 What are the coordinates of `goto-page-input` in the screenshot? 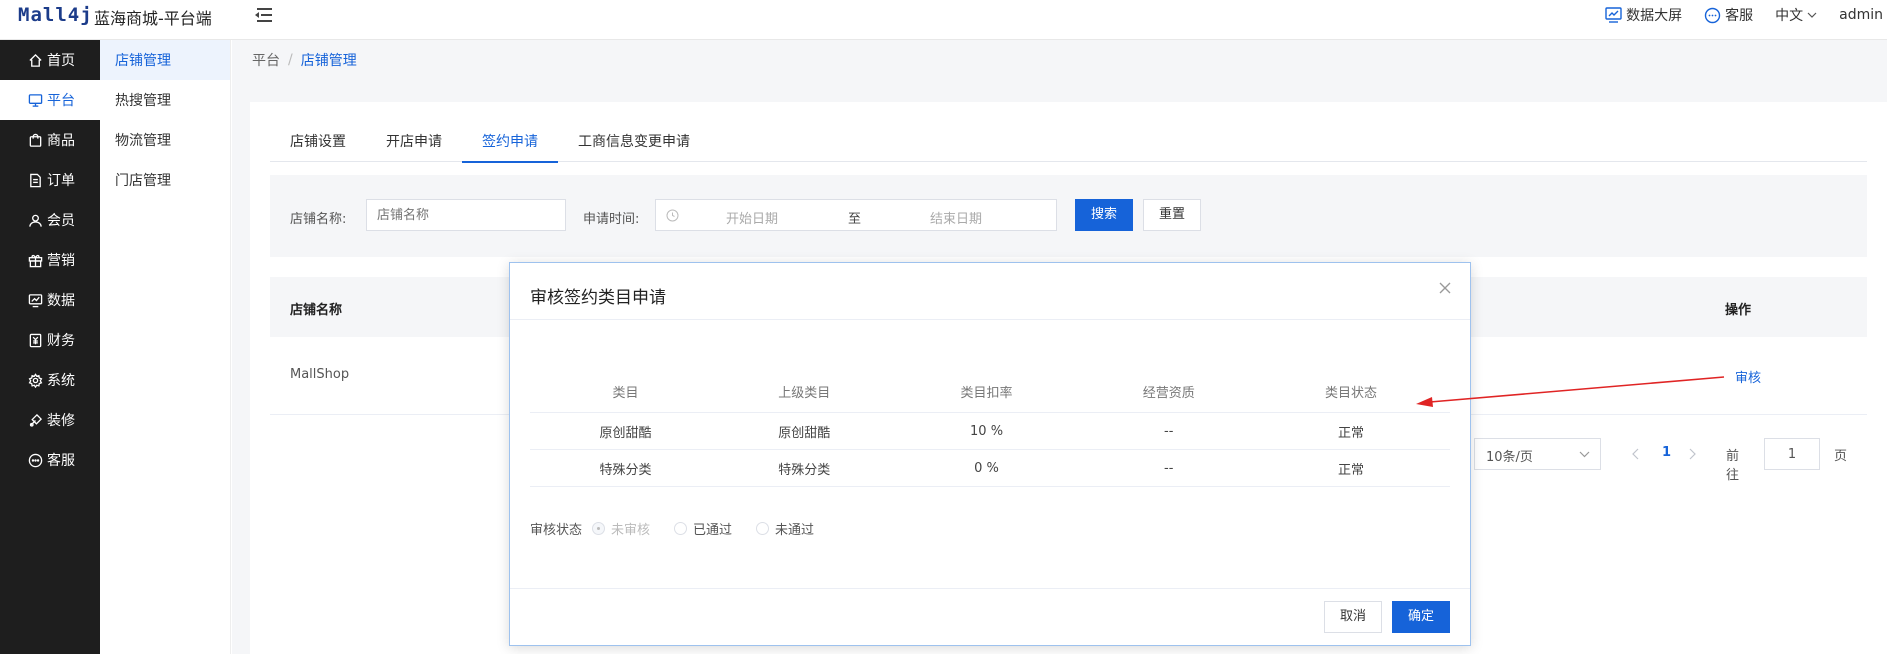 It's located at (1792, 454).